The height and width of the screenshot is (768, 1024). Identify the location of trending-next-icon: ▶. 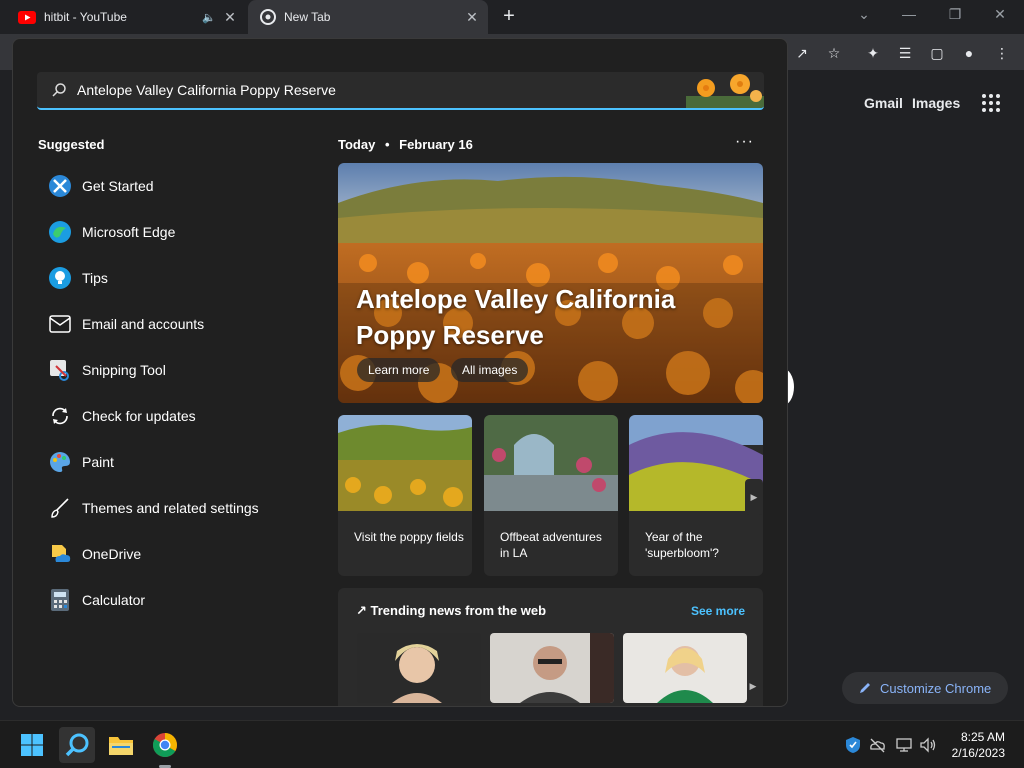
(753, 686).